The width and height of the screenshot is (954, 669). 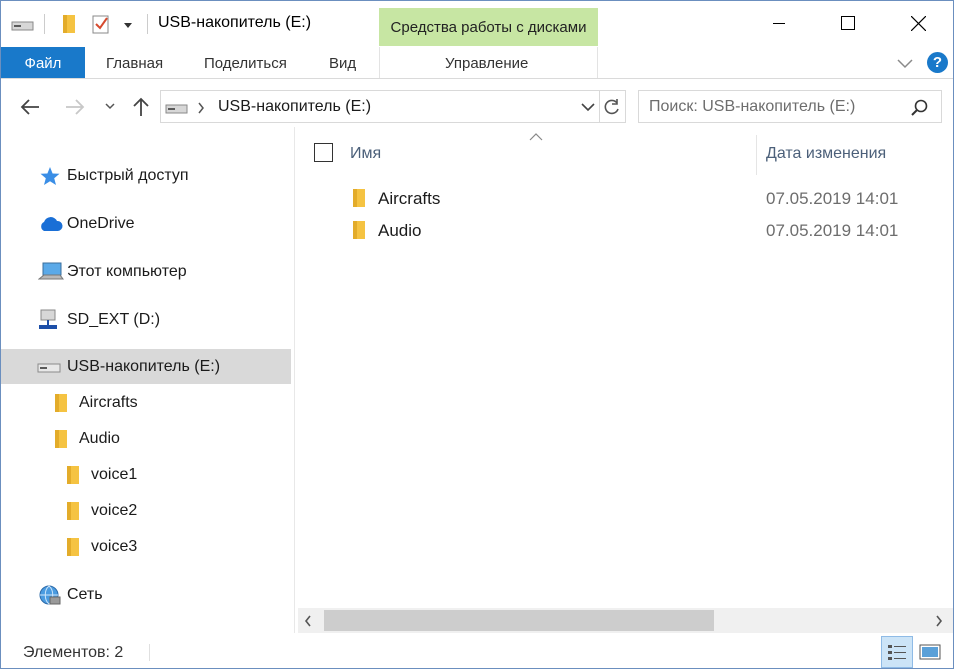 I want to click on chevron-down-icon, so click(x=905, y=63).